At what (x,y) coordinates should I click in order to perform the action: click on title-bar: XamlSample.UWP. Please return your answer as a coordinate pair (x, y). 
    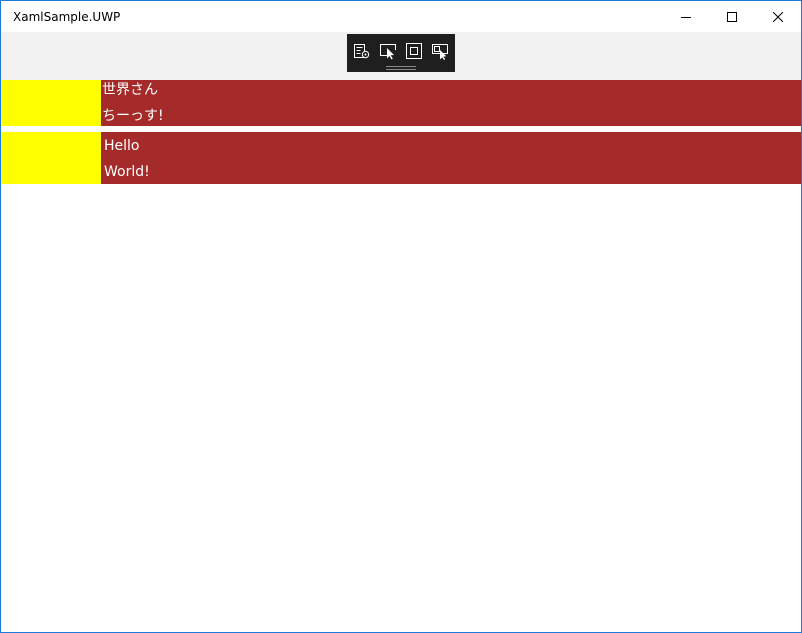
    Looking at the image, I should click on (401, 16).